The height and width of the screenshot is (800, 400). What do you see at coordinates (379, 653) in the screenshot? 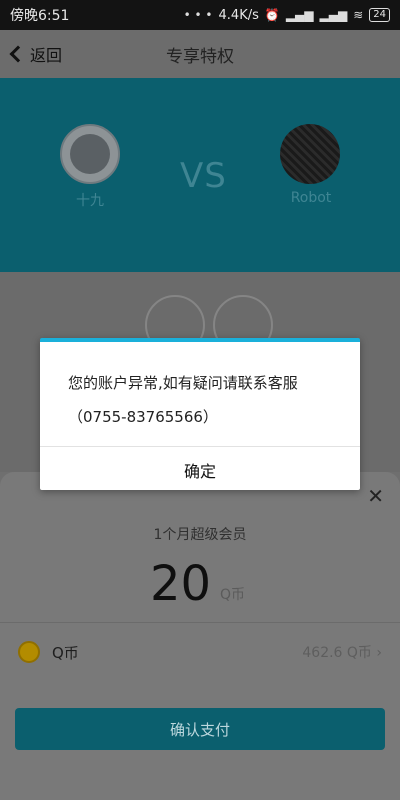
I see `chevron-right-icon: ›` at bounding box center [379, 653].